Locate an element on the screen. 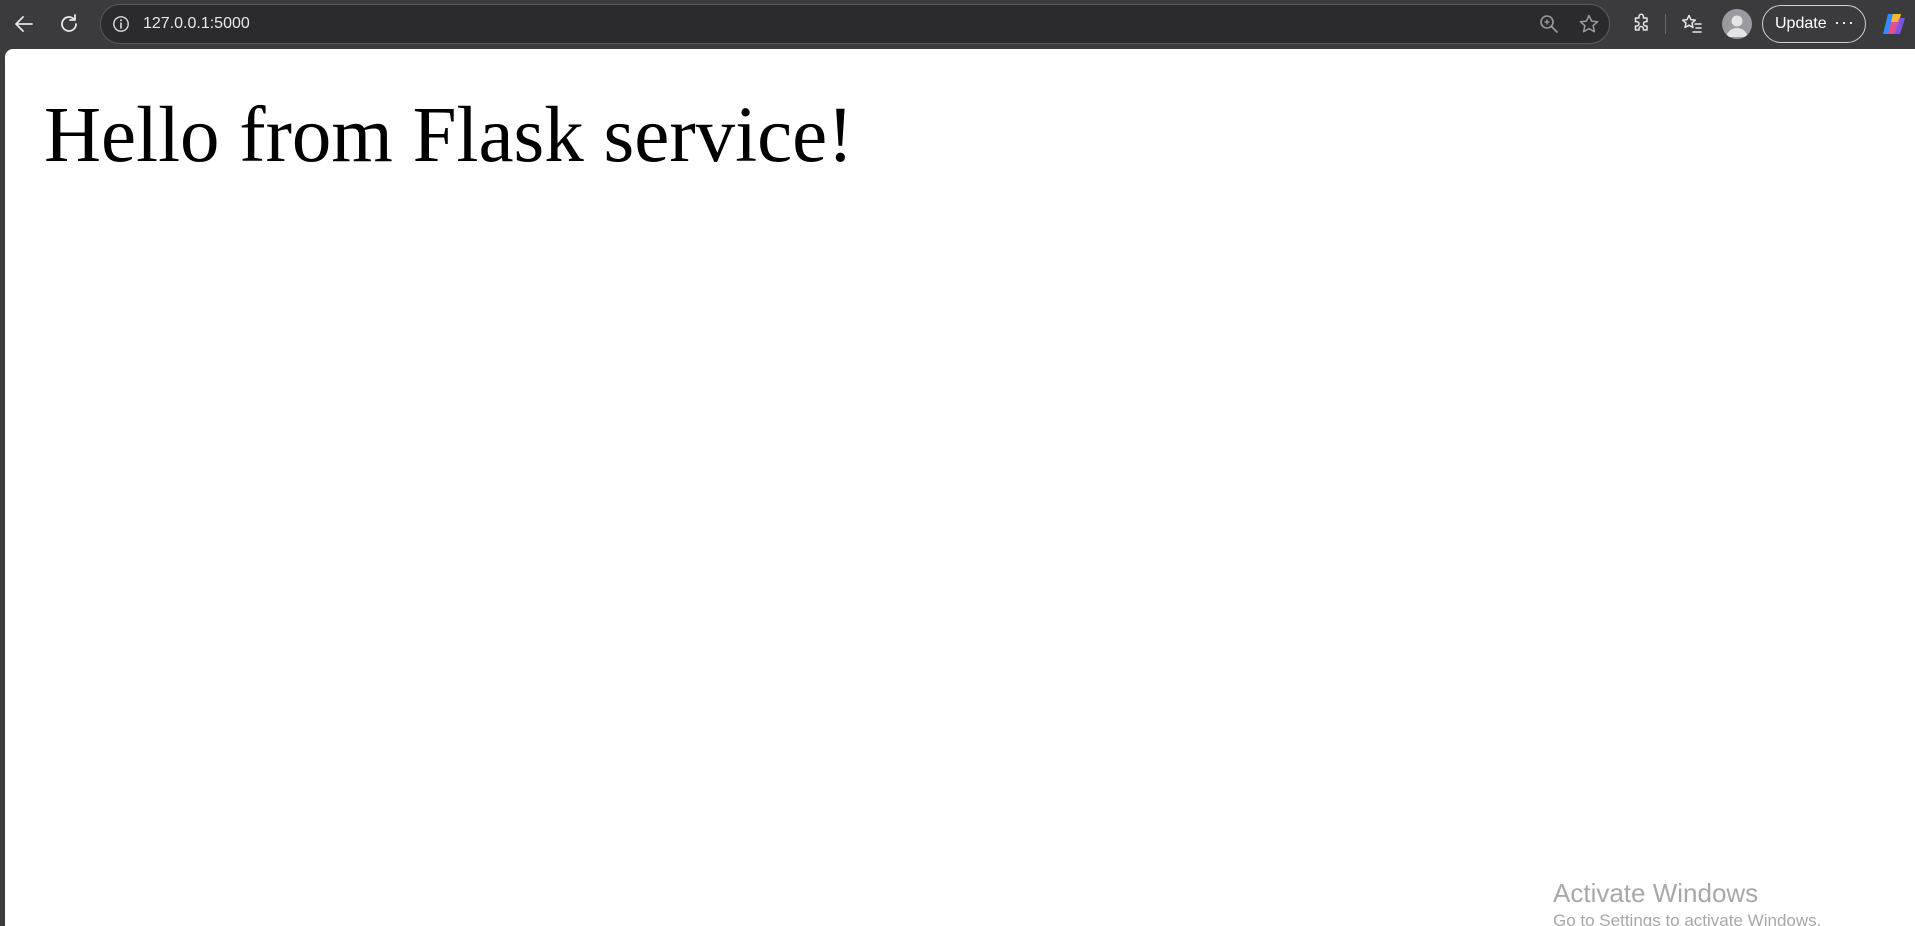  profile-icon is located at coordinates (1737, 26).